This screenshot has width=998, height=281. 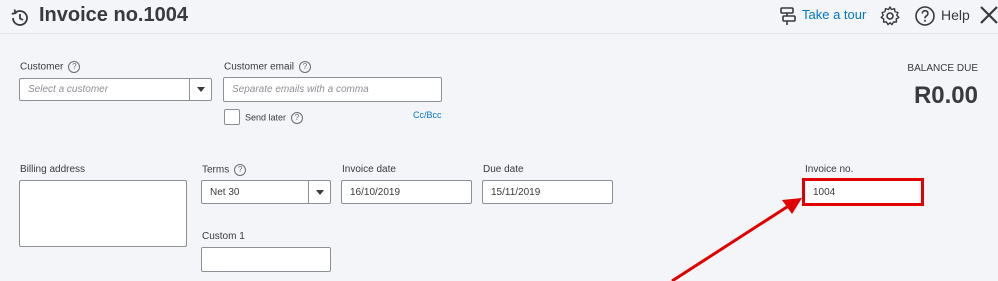 What do you see at coordinates (863, 192) in the screenshot?
I see `annotation-highlight-box` at bounding box center [863, 192].